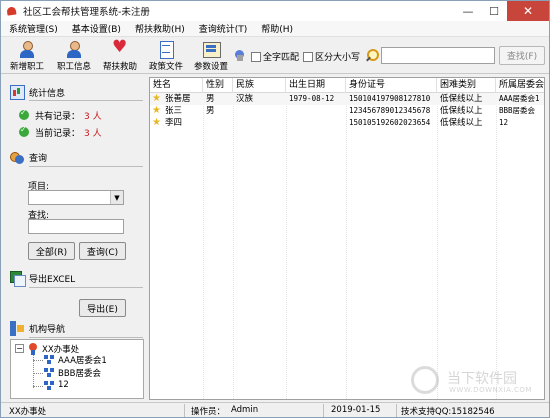 The width and height of the screenshot is (550, 418). Describe the element at coordinates (390, 122) in the screenshot. I see `cell-id-number: 150105192602023654` at that location.